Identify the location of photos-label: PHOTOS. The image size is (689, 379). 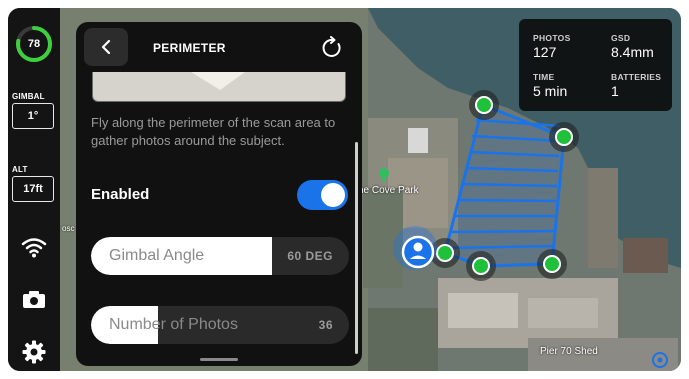
(552, 38).